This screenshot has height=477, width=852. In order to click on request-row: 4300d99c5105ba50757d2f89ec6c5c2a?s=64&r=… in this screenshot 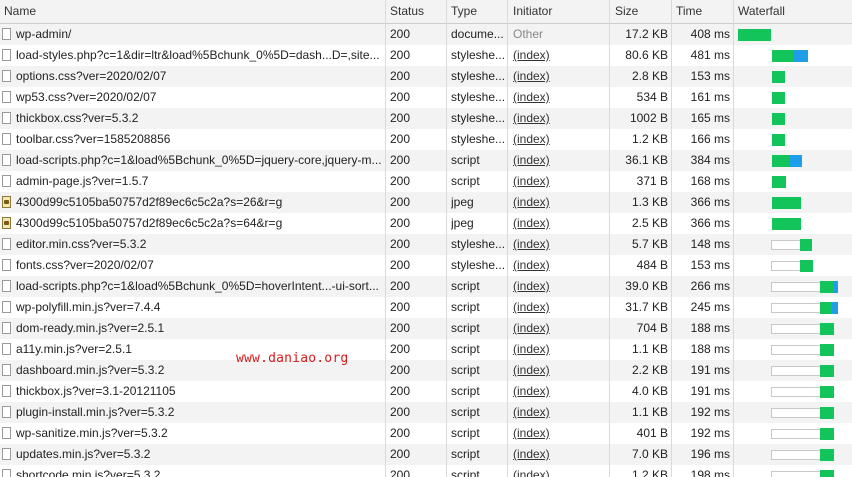, I will do `click(426, 223)`.